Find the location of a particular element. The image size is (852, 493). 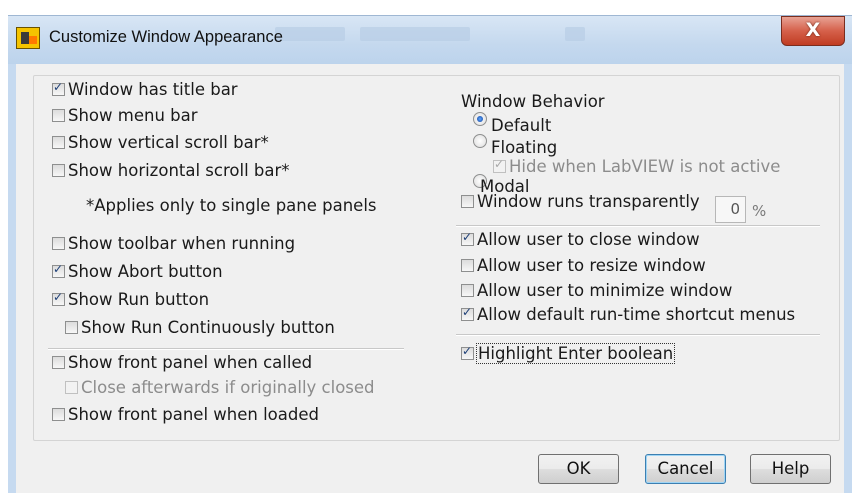

checkbox-label: Show menu bar is located at coordinates (133, 115).